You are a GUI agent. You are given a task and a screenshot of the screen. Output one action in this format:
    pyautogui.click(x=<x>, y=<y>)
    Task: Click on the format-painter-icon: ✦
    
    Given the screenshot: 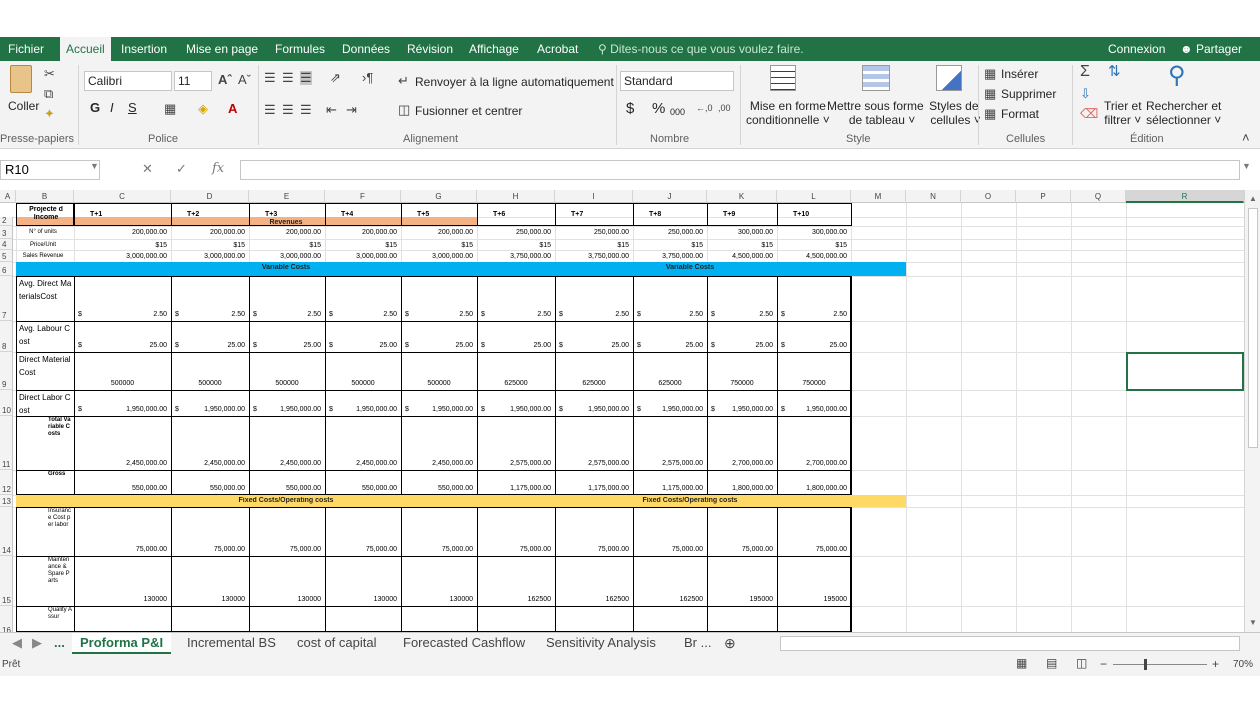 What is the action you would take?
    pyautogui.click(x=49, y=114)
    